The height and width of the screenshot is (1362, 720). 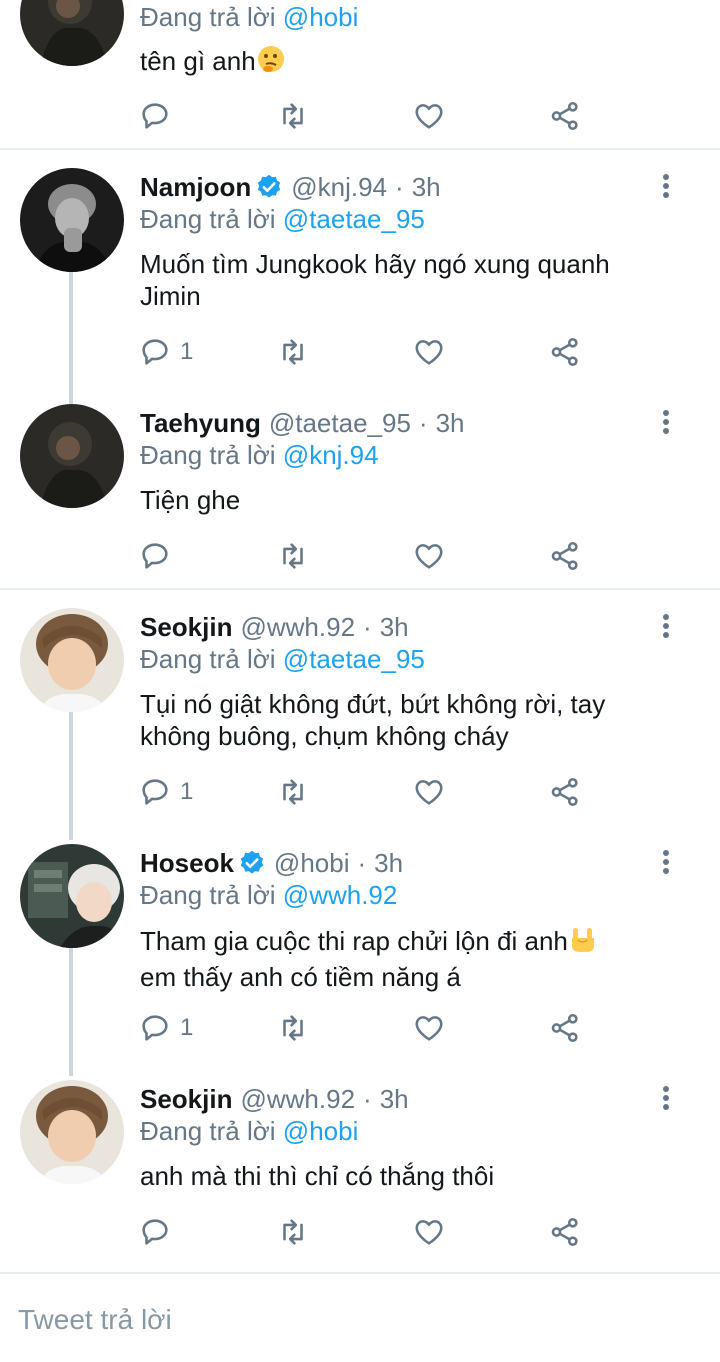 What do you see at coordinates (410, 62) in the screenshot?
I see `tweet-text: tên gì anh` at bounding box center [410, 62].